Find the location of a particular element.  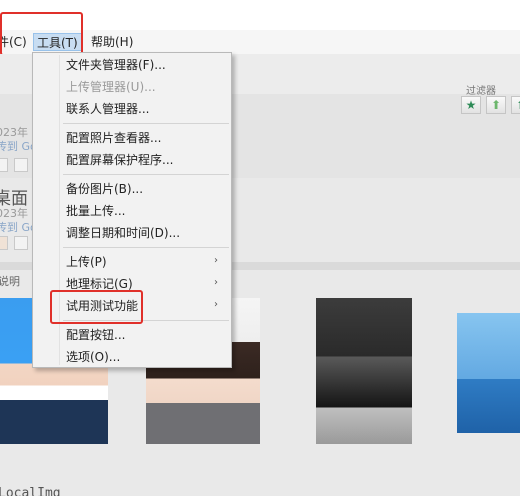

star-filter-icon: ★ is located at coordinates (471, 105).